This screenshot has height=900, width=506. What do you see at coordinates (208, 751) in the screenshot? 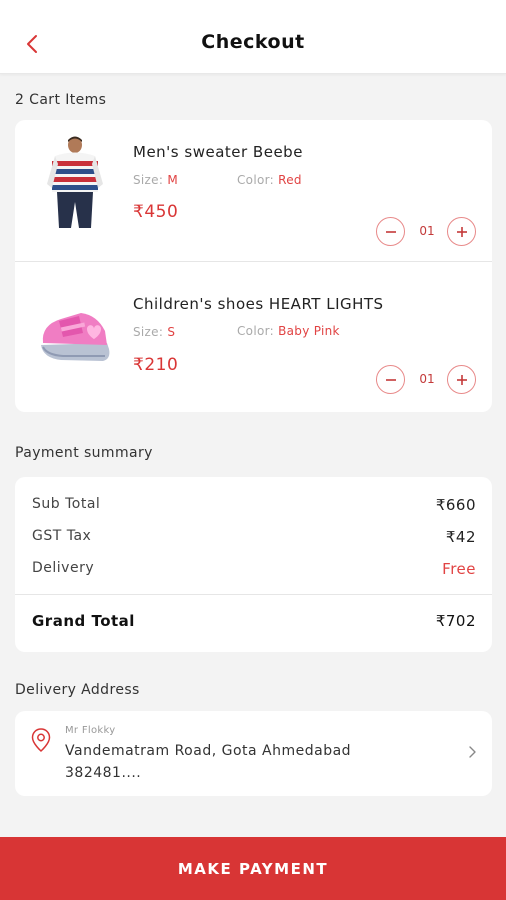
I see `address-line-1: Vandematram Road, Gota Ahmedabad` at bounding box center [208, 751].